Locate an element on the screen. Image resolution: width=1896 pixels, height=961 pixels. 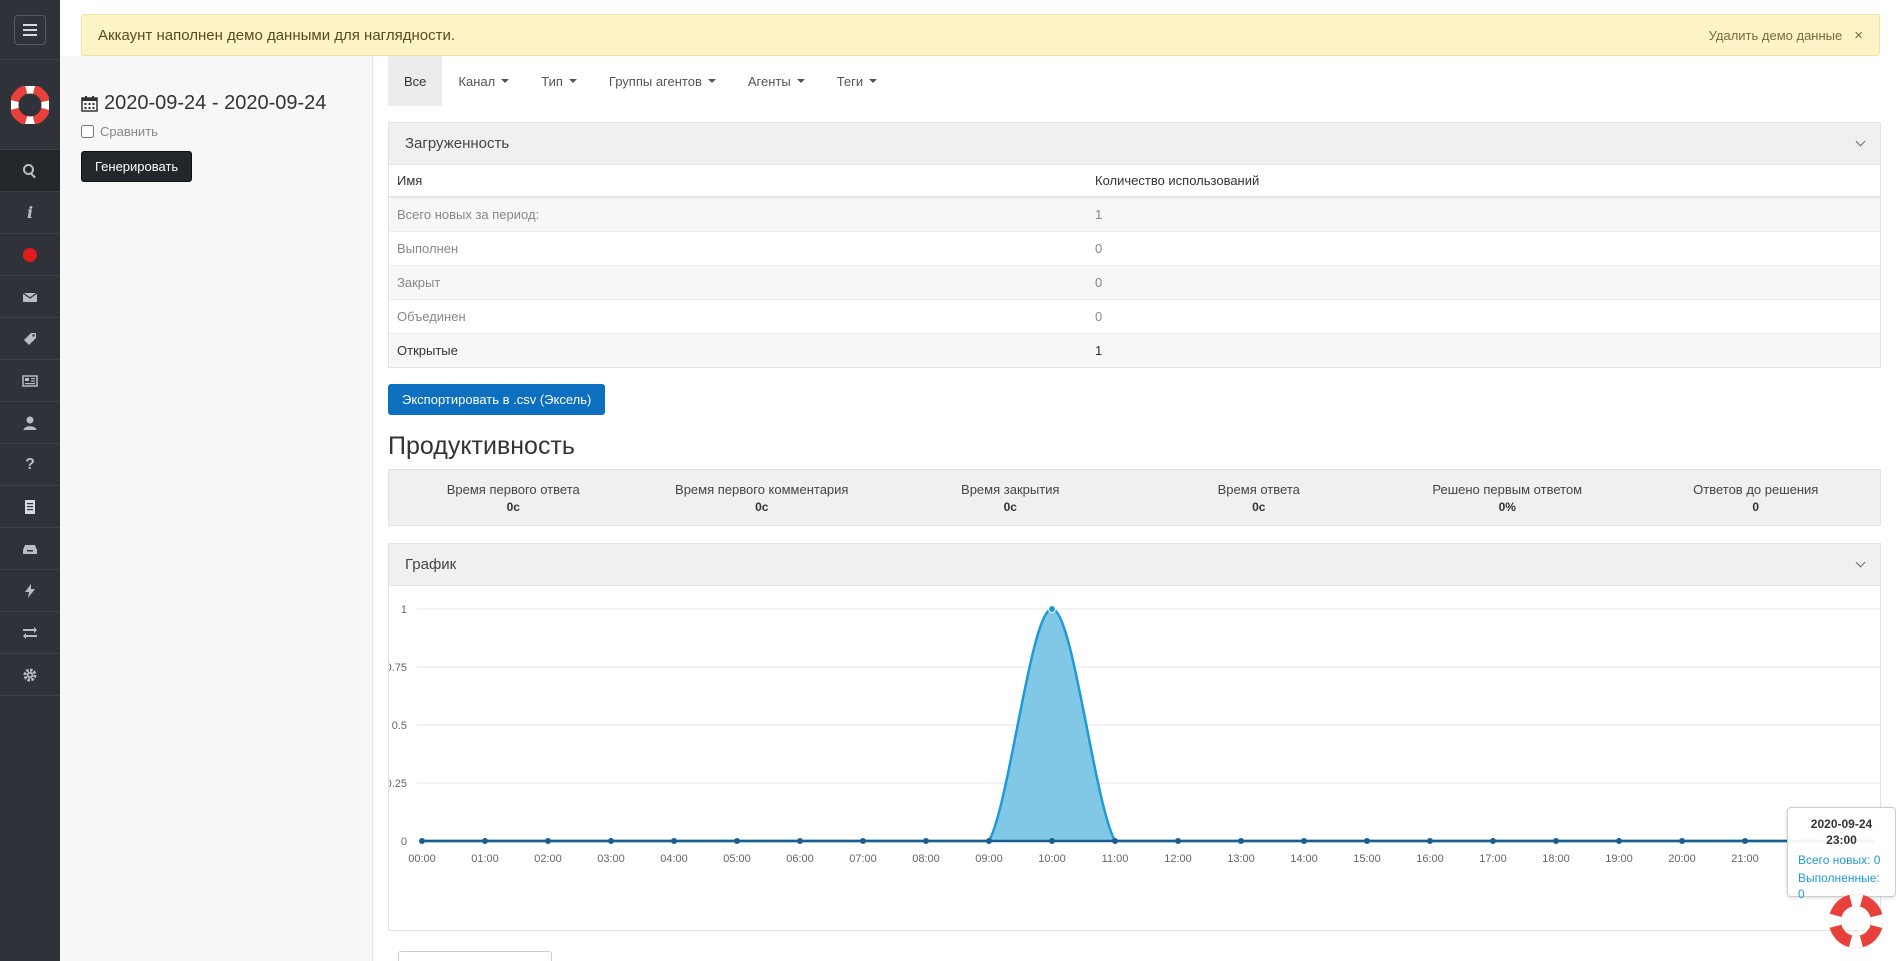
stat-label: Решено первым ответом is located at coordinates (1507, 489).